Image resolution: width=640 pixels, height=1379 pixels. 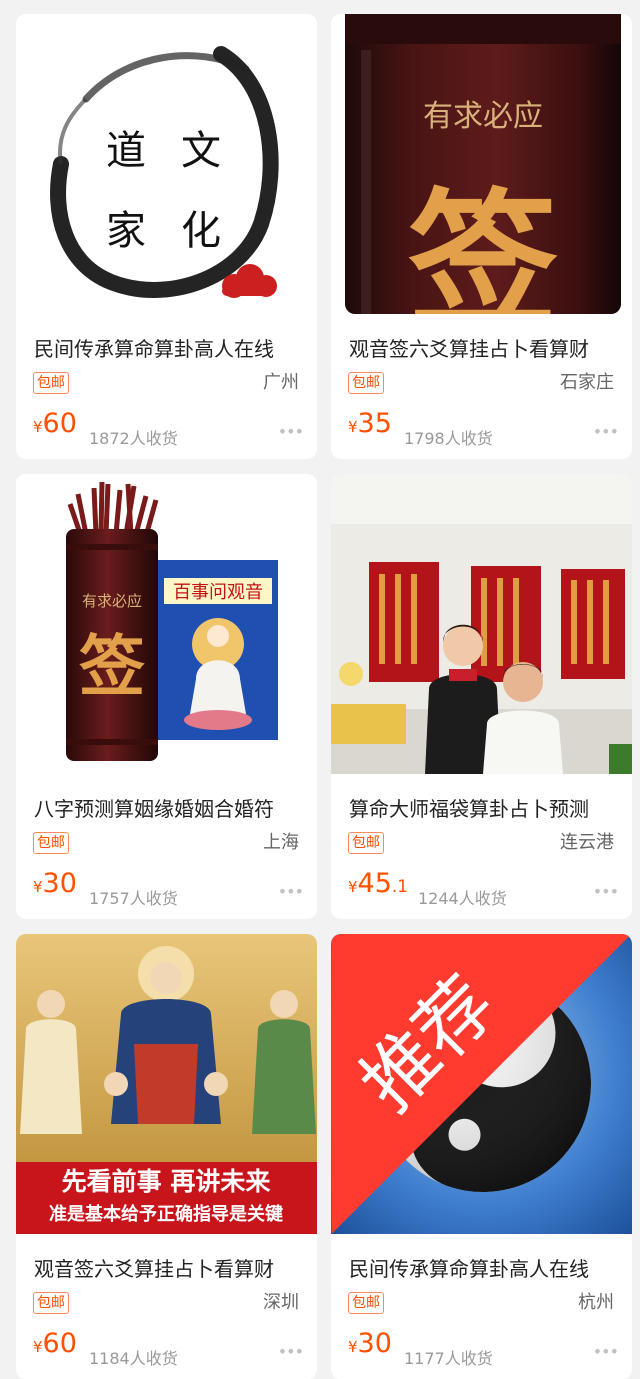 What do you see at coordinates (133, 438) in the screenshot?
I see `sales-count: 1872人收货` at bounding box center [133, 438].